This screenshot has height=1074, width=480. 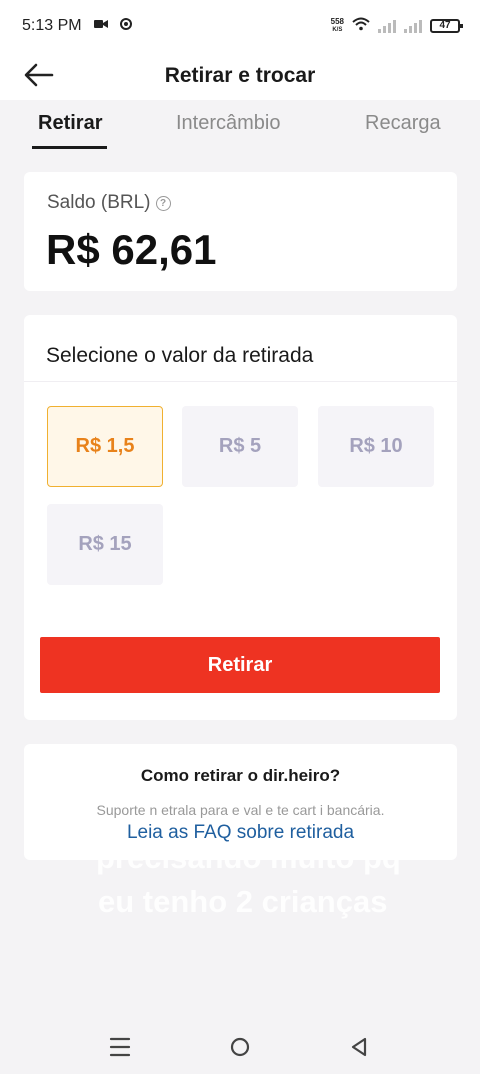 What do you see at coordinates (403, 123) in the screenshot?
I see `tab-recarga: Recarga` at bounding box center [403, 123].